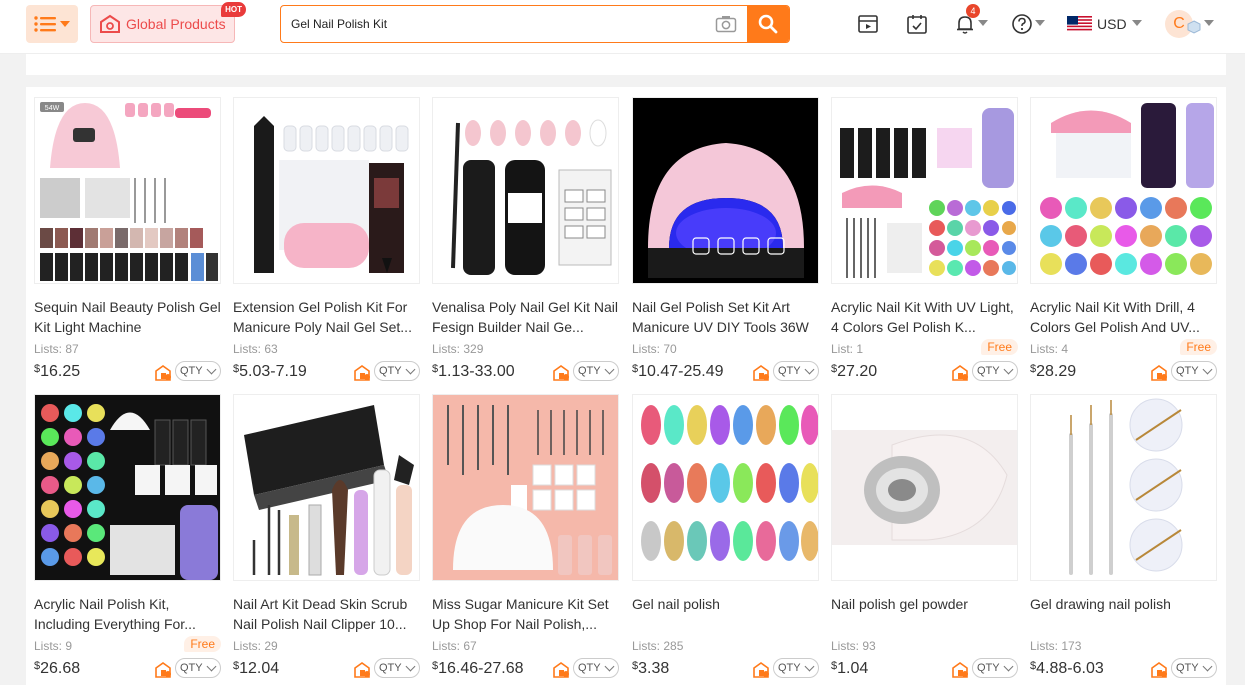 The image size is (1245, 685). I want to click on free-shipping-badge: Free, so click(1198, 347).